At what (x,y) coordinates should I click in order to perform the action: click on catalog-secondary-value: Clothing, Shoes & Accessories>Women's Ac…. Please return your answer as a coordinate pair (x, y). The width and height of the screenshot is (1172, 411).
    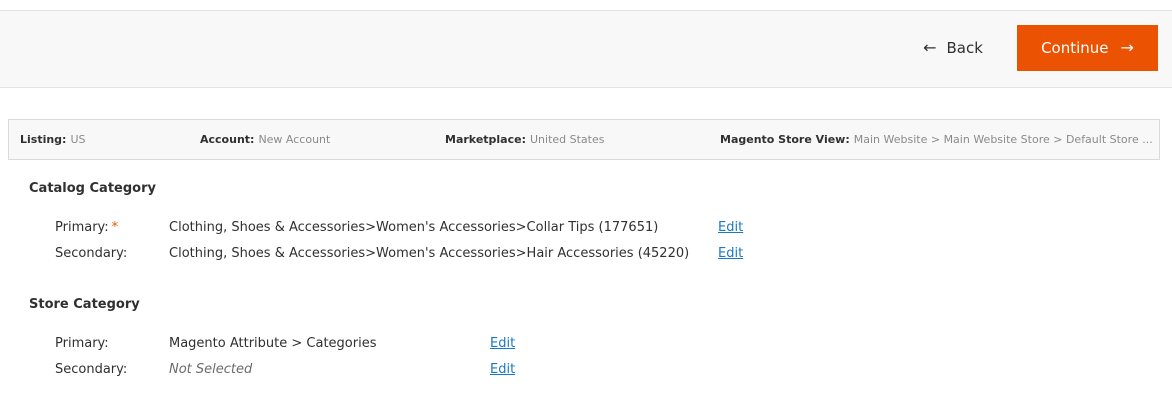
    Looking at the image, I should click on (429, 253).